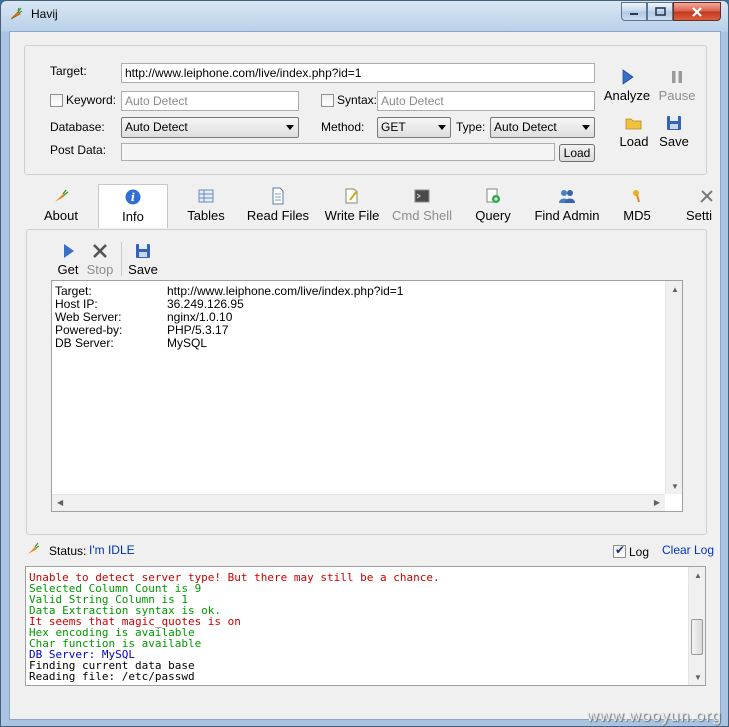 This screenshot has height=727, width=729. Describe the element at coordinates (60, 502) in the screenshot. I see `scroll-left-icon: ◀` at that location.